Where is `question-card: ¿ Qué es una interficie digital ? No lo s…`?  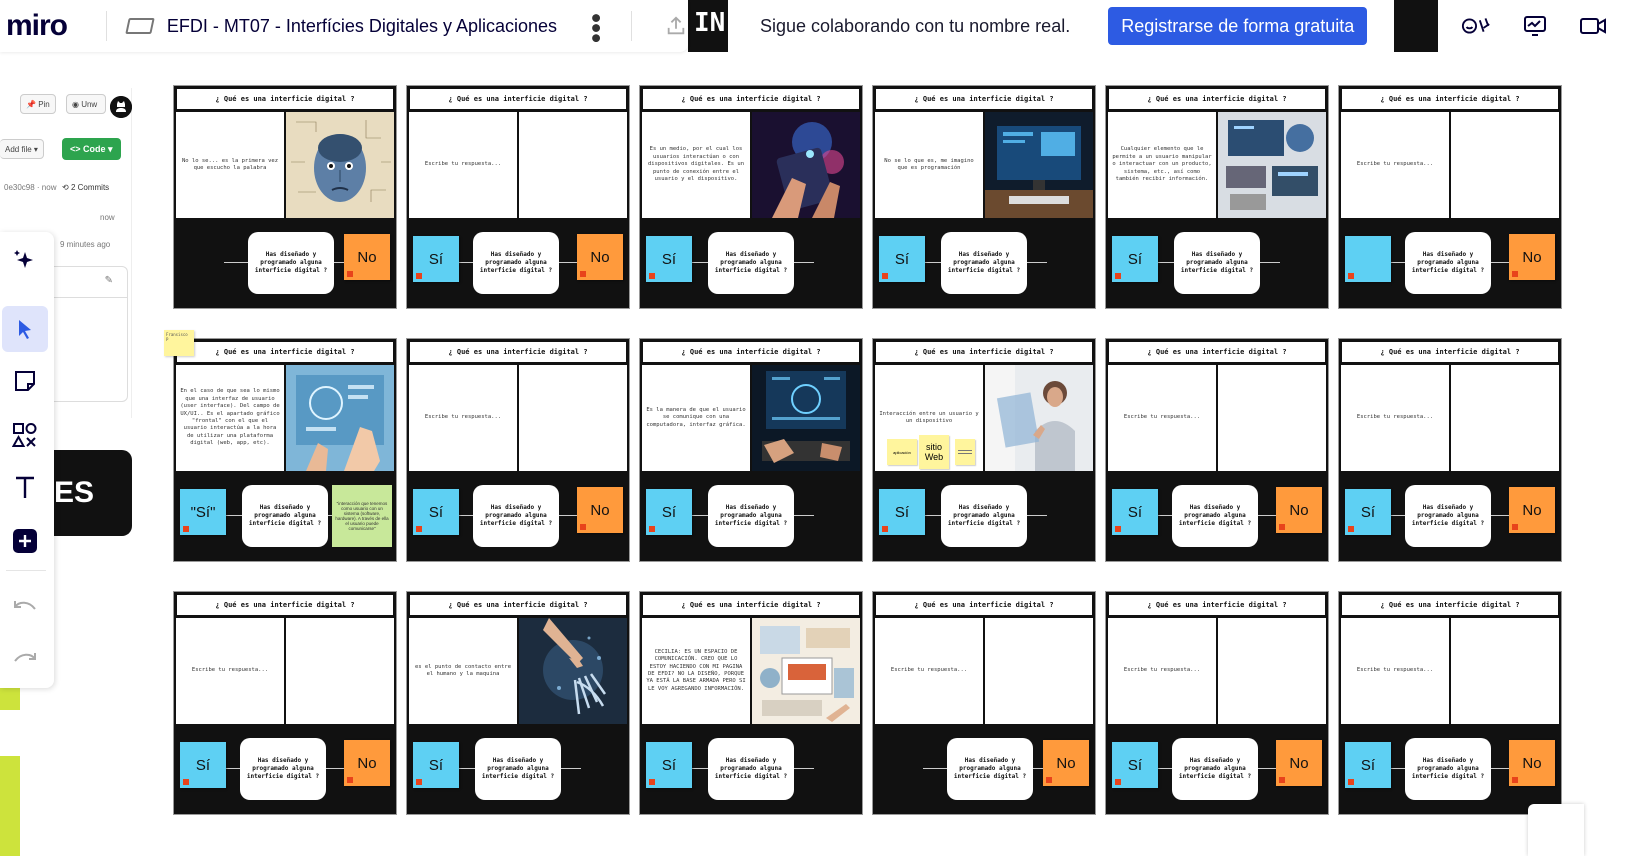 question-card: ¿ Qué es una interficie digital ? No lo s… is located at coordinates (285, 197).